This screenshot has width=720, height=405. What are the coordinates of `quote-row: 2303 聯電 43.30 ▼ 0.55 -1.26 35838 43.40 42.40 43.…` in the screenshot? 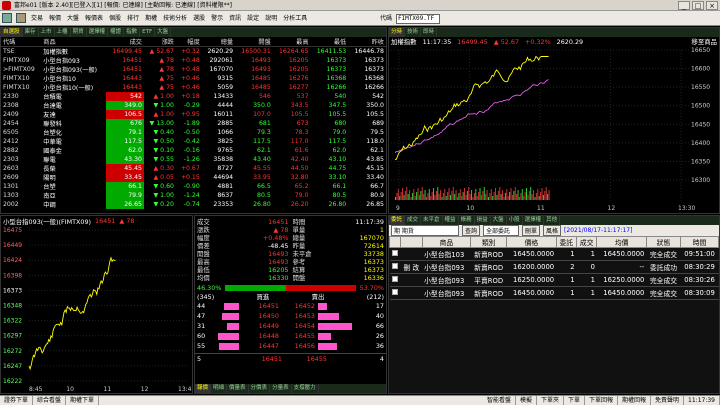 It's located at (193, 159).